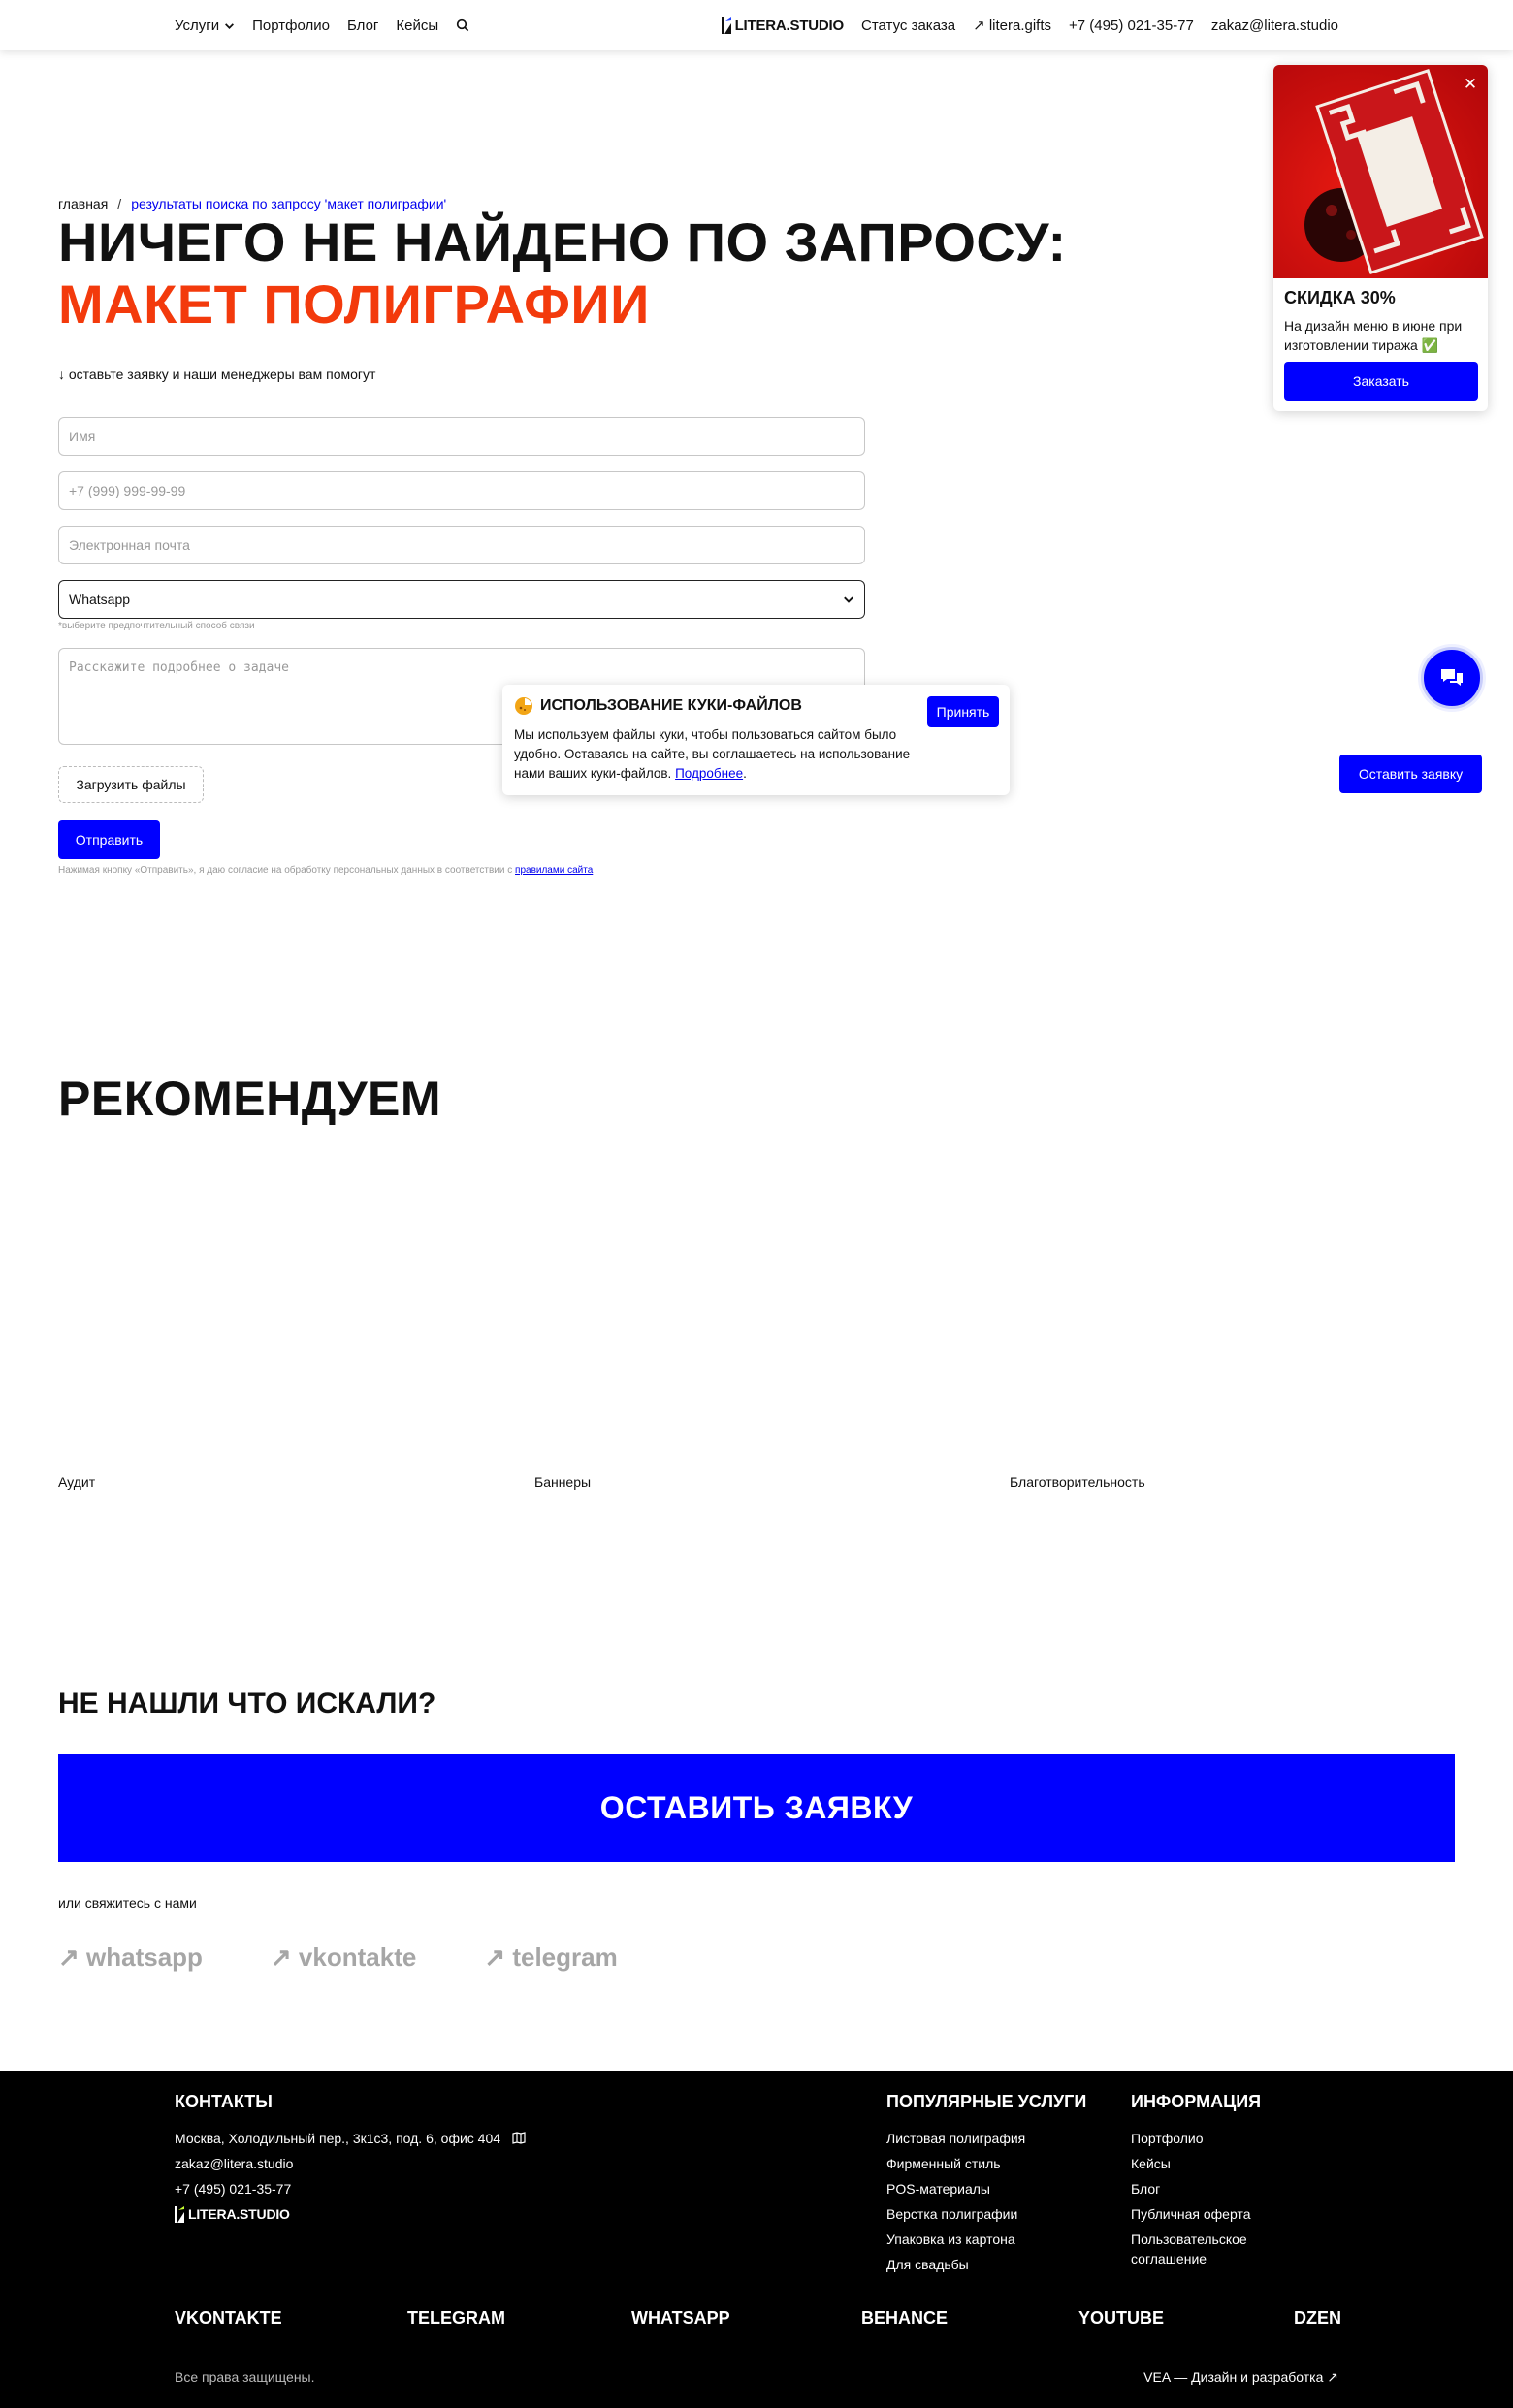 The width and height of the screenshot is (1513, 2408). I want to click on submit-button: Отправить, so click(109, 839).